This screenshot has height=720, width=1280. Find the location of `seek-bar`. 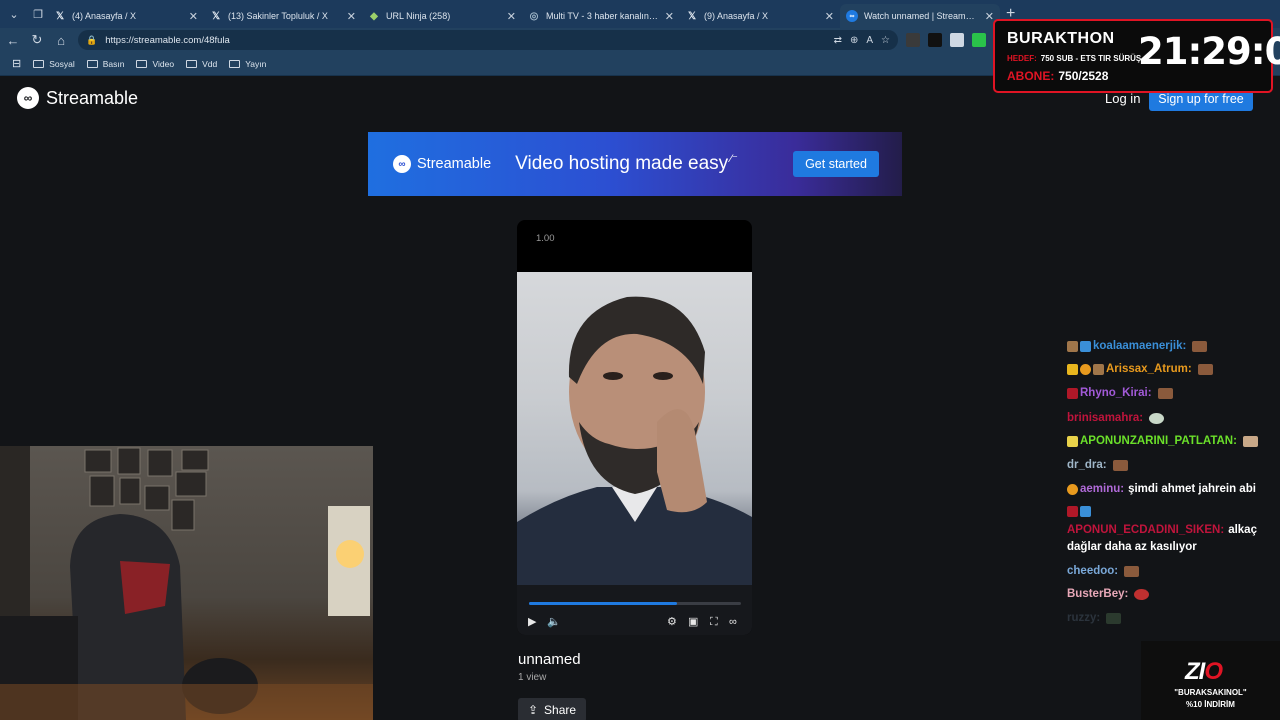

seek-bar is located at coordinates (635, 603).